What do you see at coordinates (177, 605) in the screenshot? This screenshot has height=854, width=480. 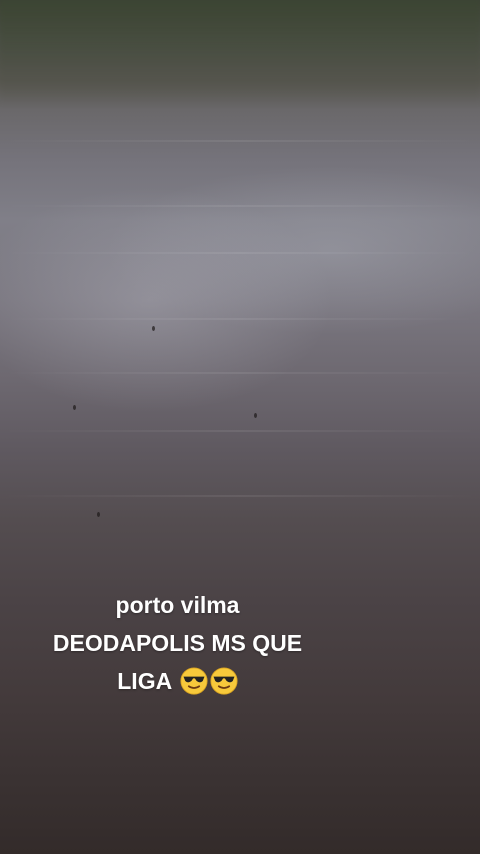 I see `caption-line-1: porto vilma` at bounding box center [177, 605].